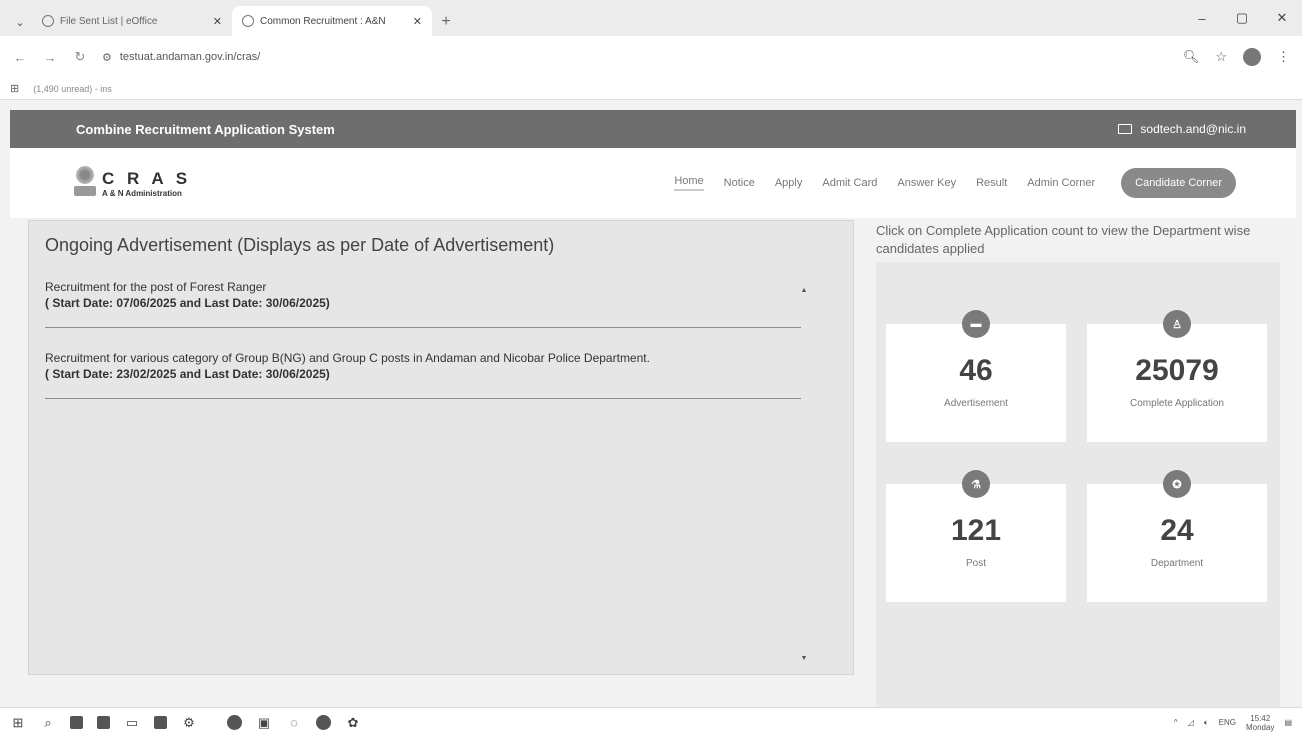 The width and height of the screenshot is (1302, 737). What do you see at coordinates (1191, 722) in the screenshot?
I see `network-icon: ◿` at bounding box center [1191, 722].